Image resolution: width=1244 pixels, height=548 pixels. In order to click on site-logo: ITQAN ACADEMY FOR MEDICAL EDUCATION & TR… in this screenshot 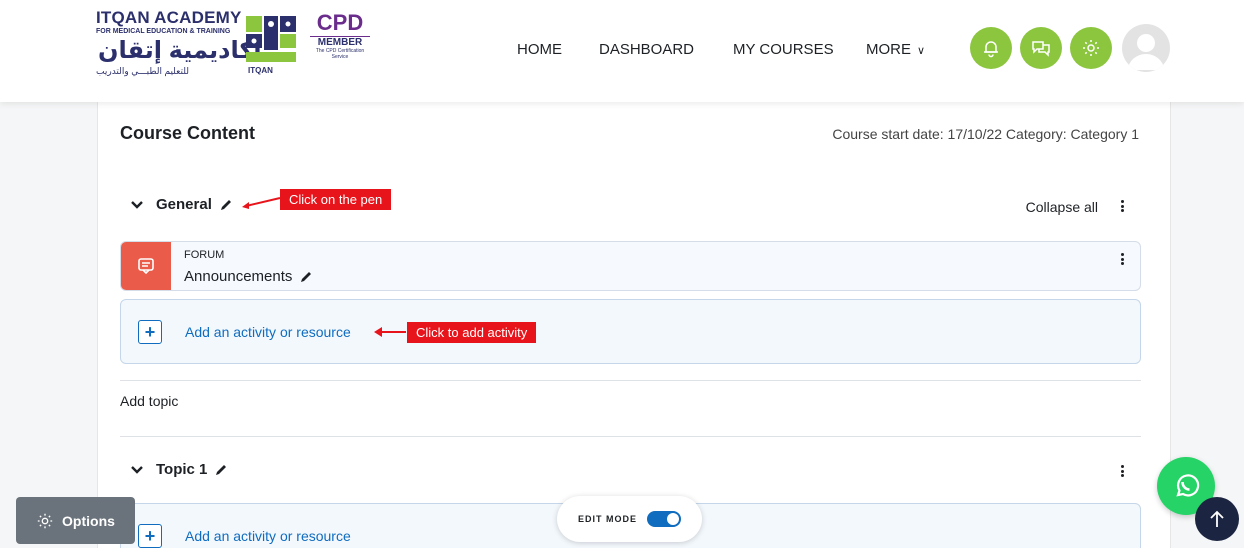, I will do `click(236, 44)`.